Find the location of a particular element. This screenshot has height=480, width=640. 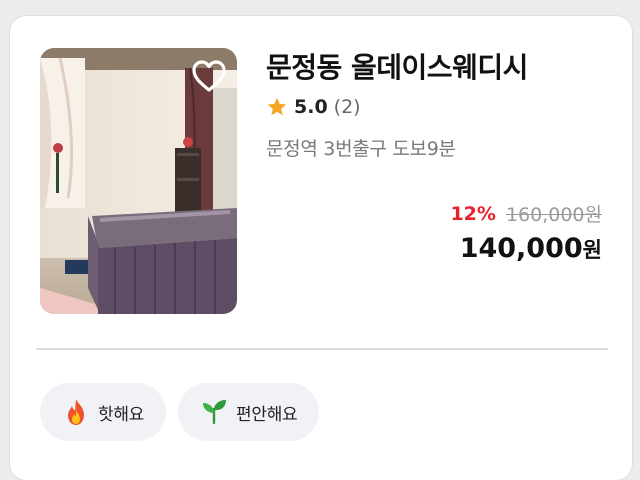

price-discount-row: 12% 160,000원 is located at coordinates (526, 213).